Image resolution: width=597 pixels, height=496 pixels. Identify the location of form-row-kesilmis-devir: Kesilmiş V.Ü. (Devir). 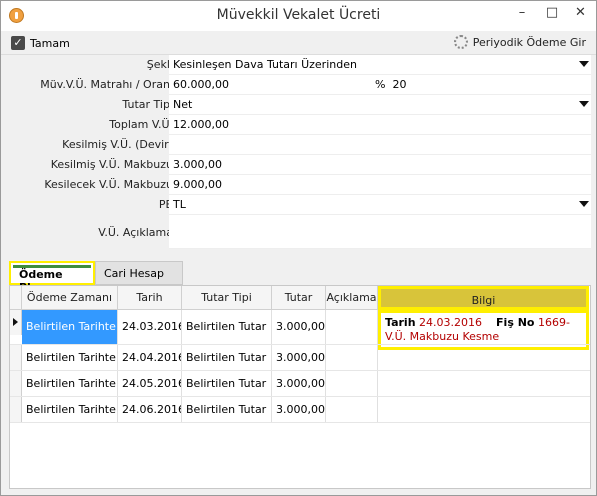
(300, 145).